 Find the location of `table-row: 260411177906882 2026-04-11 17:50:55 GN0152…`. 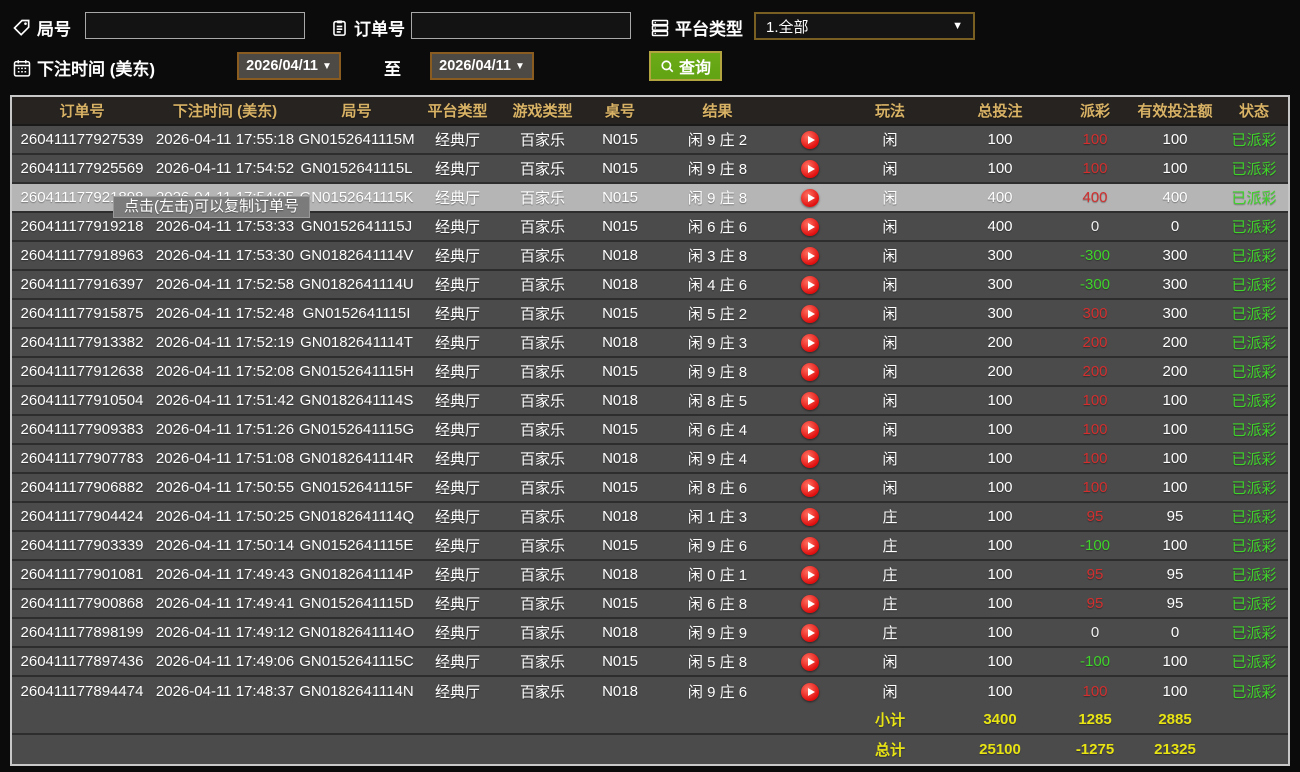

table-row: 260411177906882 2026-04-11 17:50:55 GN0152… is located at coordinates (650, 488).